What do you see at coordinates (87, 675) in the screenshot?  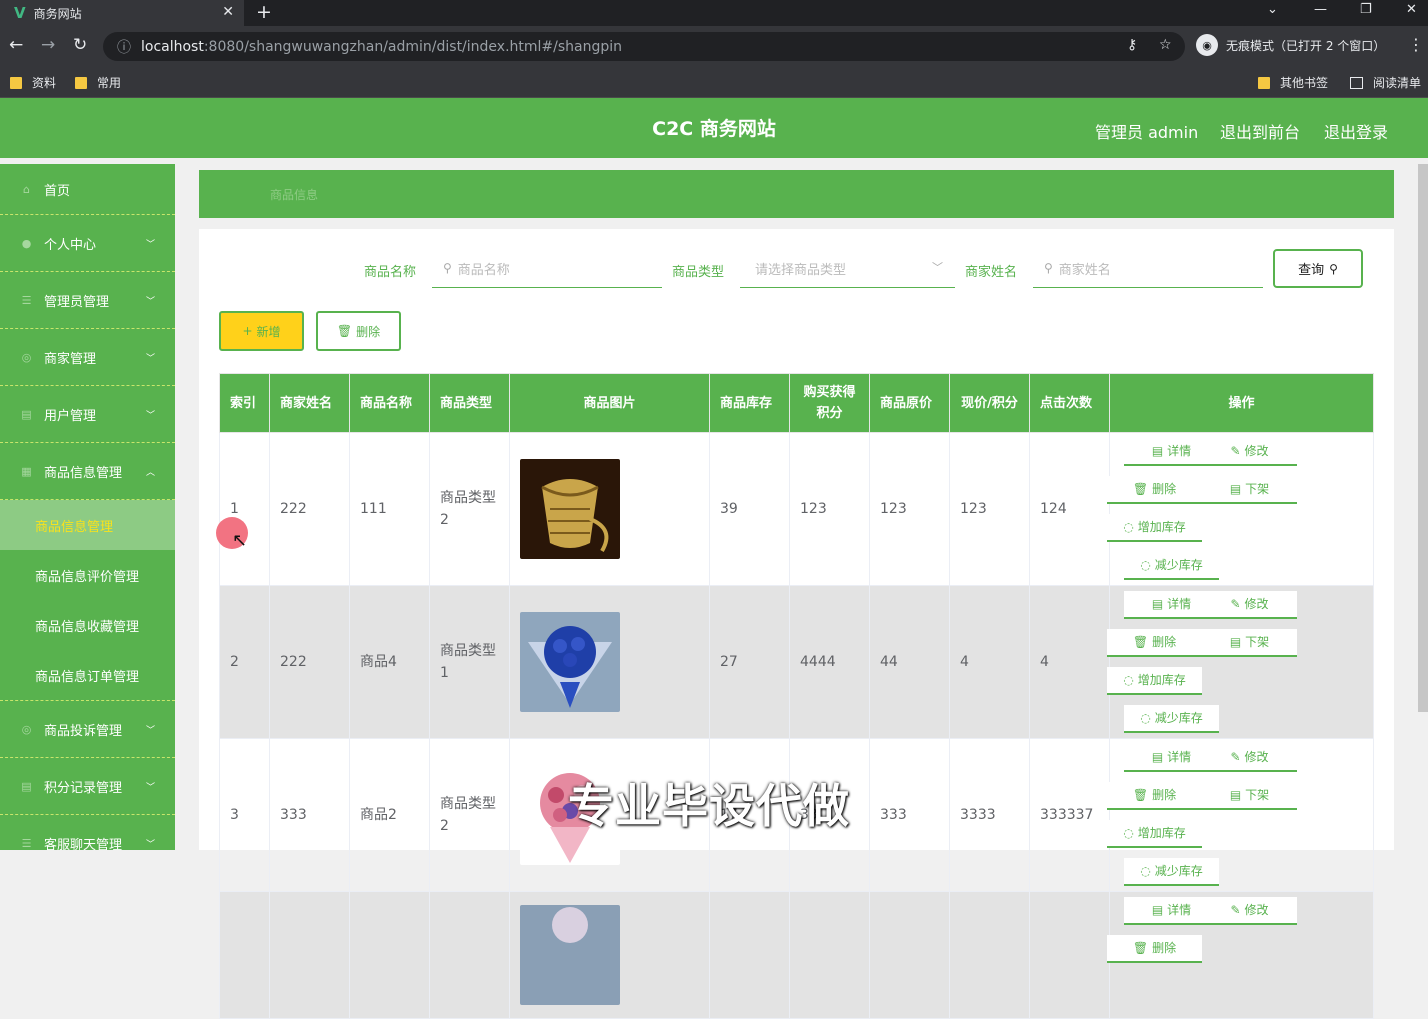 I see `subitem-product-orders: 商品信息订单管理` at bounding box center [87, 675].